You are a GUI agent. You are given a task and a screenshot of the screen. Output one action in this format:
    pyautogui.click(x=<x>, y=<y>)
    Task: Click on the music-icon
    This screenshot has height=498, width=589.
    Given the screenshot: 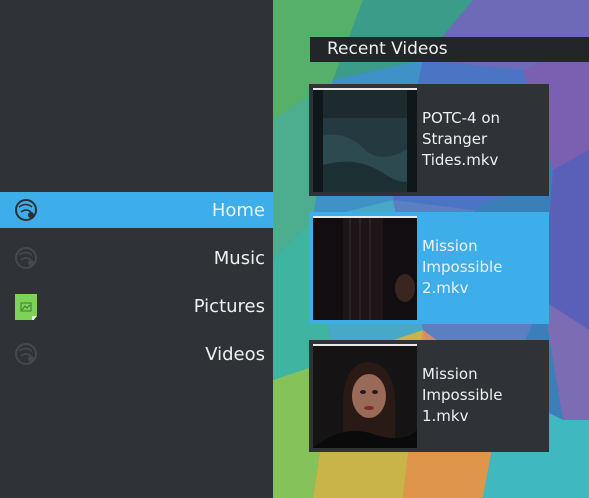 What is the action you would take?
    pyautogui.click(x=26, y=258)
    